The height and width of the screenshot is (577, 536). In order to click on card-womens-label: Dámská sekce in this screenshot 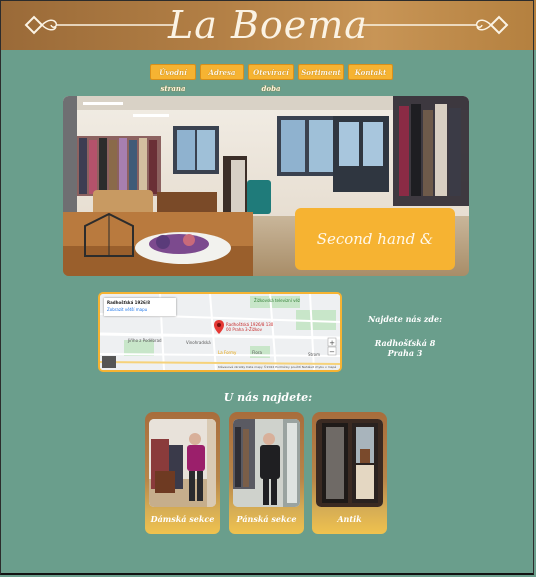, I will do `click(182, 519)`.